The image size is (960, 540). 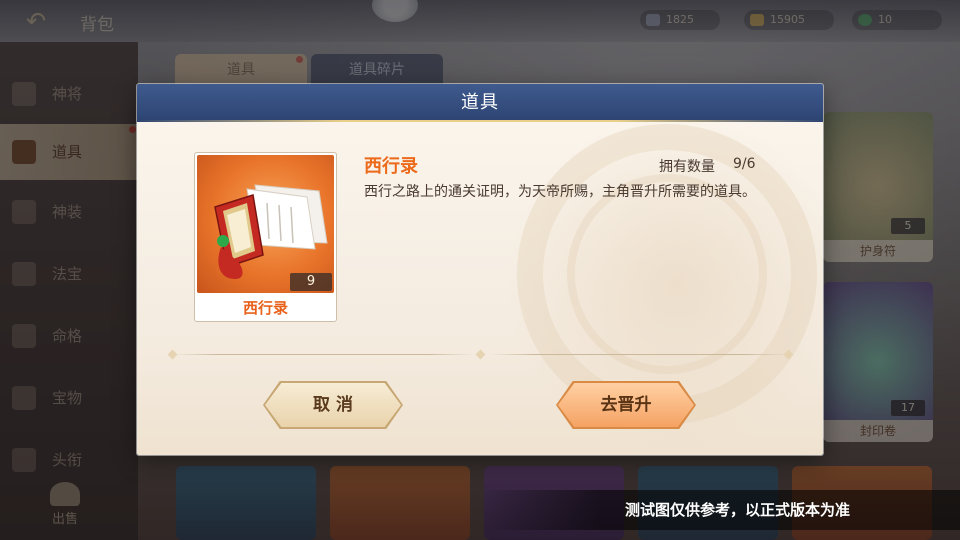 I want to click on item-card-name: 西行录, so click(x=265, y=308).